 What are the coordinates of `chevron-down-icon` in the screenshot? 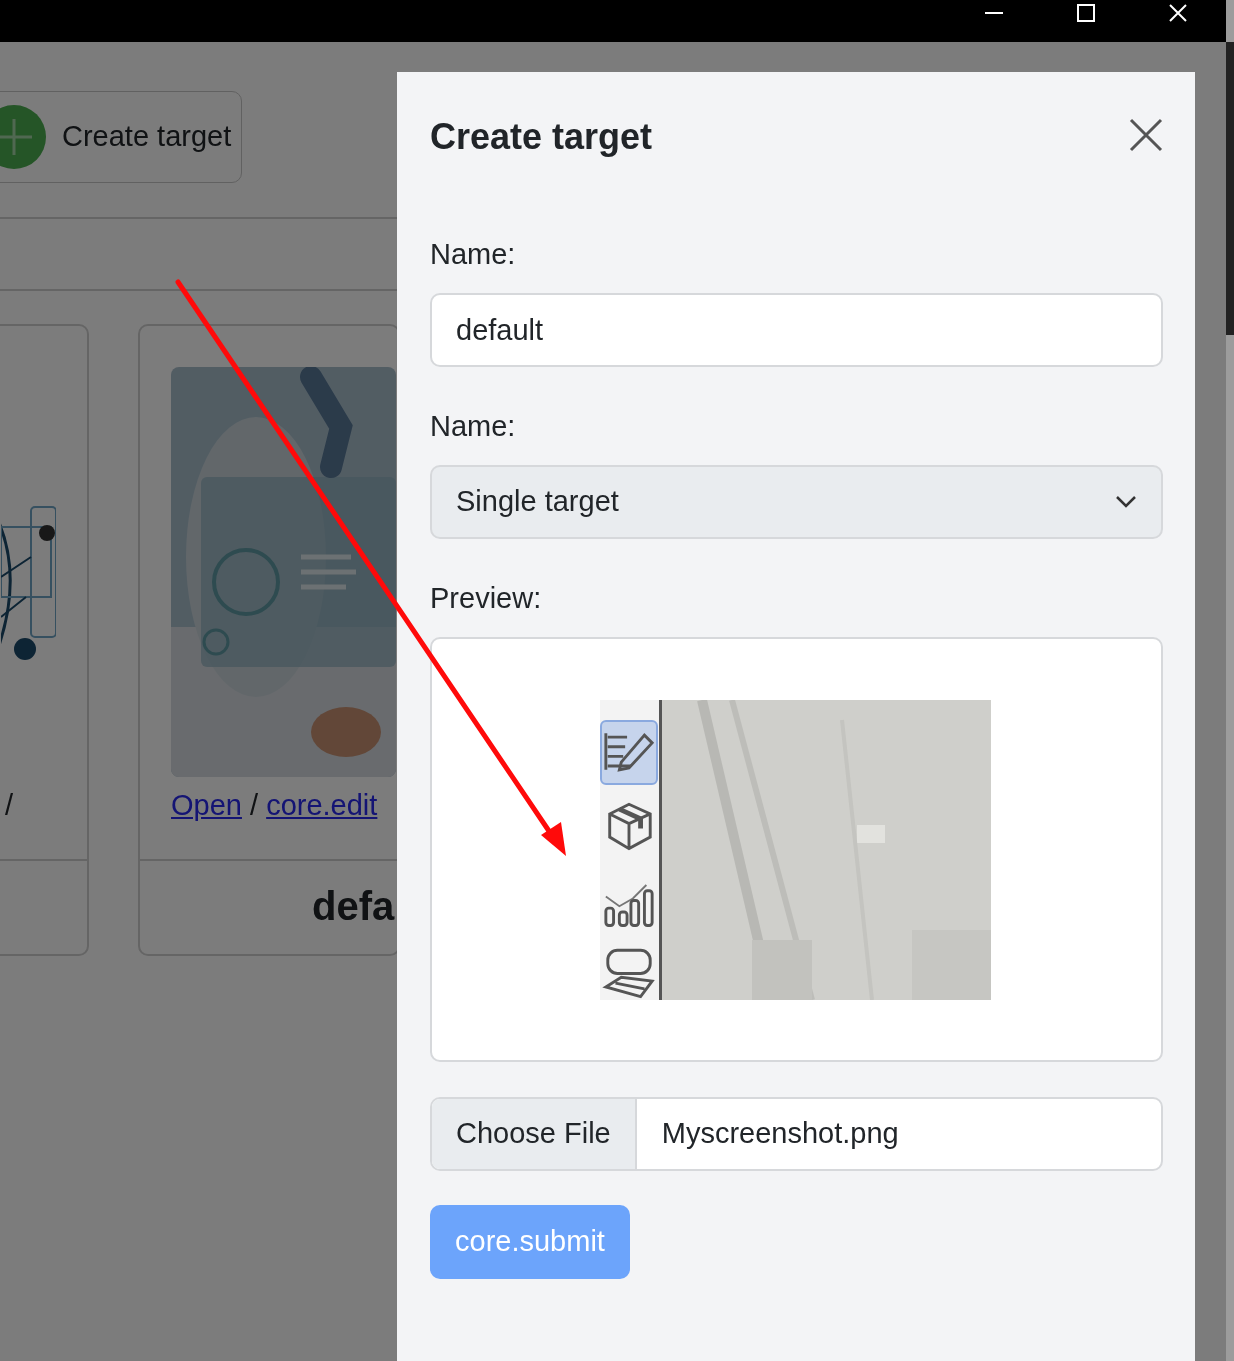 It's located at (1126, 502).